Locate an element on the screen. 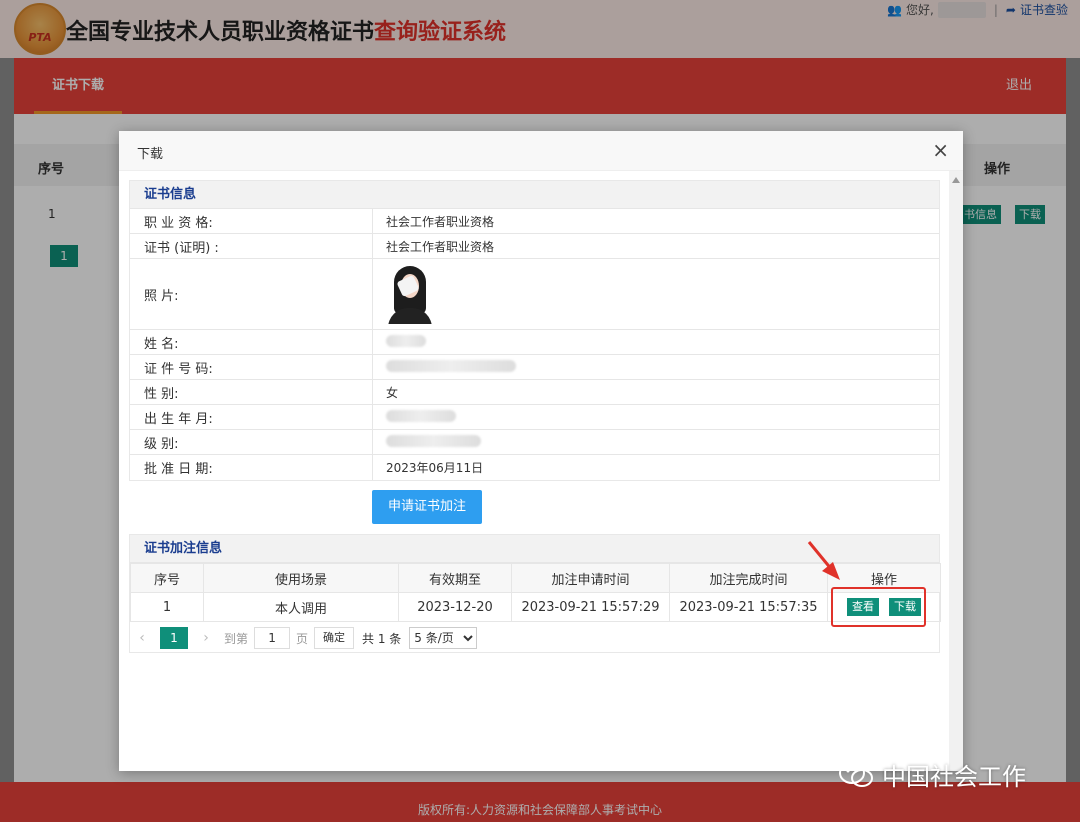 This screenshot has width=1080, height=822. info-row-photo: 照 片: is located at coordinates (534, 294).